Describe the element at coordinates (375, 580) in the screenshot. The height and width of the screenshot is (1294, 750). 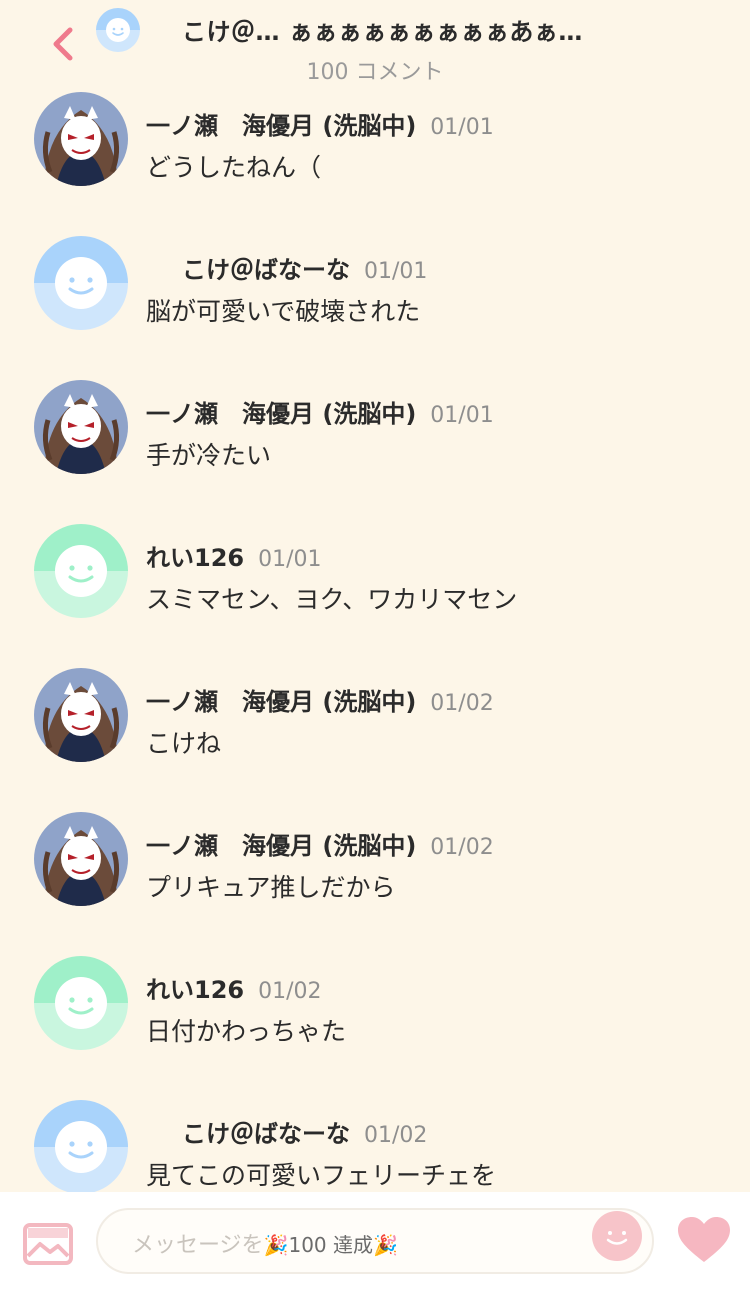
I see `message-item: れい126 01/01 スミマセン、ヨク、ワカリマセン` at that location.